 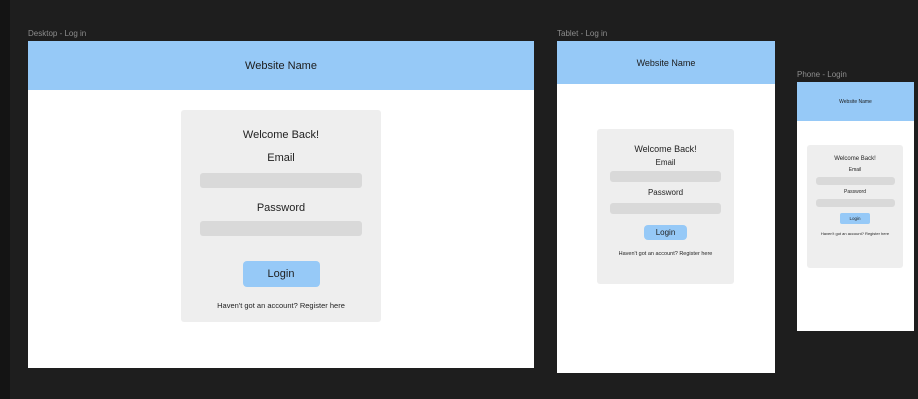 What do you see at coordinates (57, 33) in the screenshot?
I see `frame-label-desktop: Desktop - Log in` at bounding box center [57, 33].